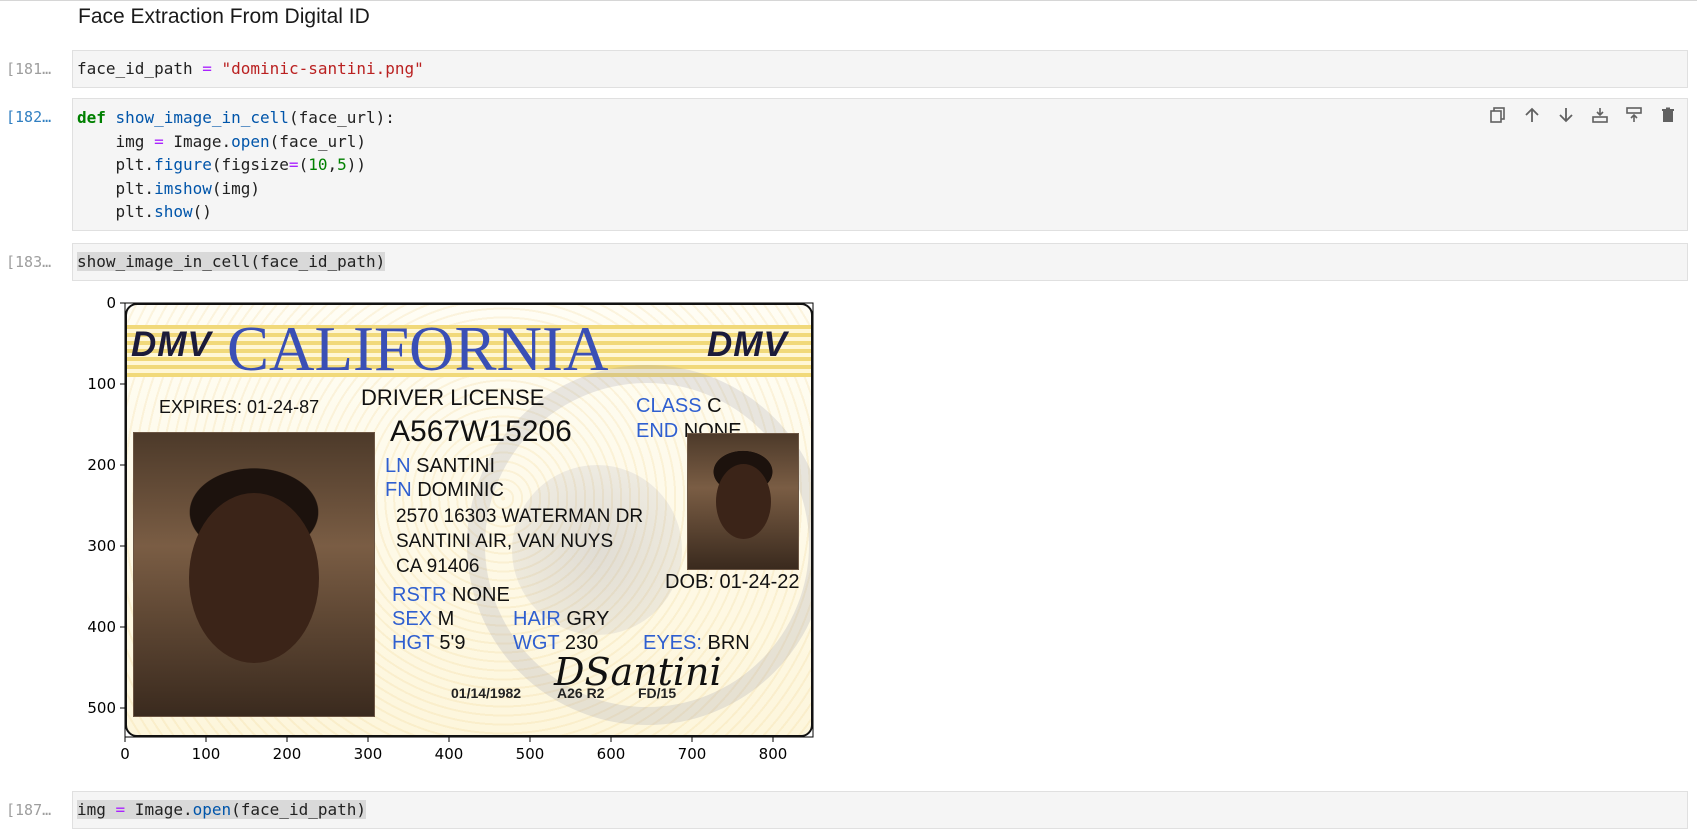 Image resolution: width=1697 pixels, height=837 pixels. Describe the element at coordinates (224, 16) in the screenshot. I see `markdown-heading: Face Extraction From Digital ID` at that location.